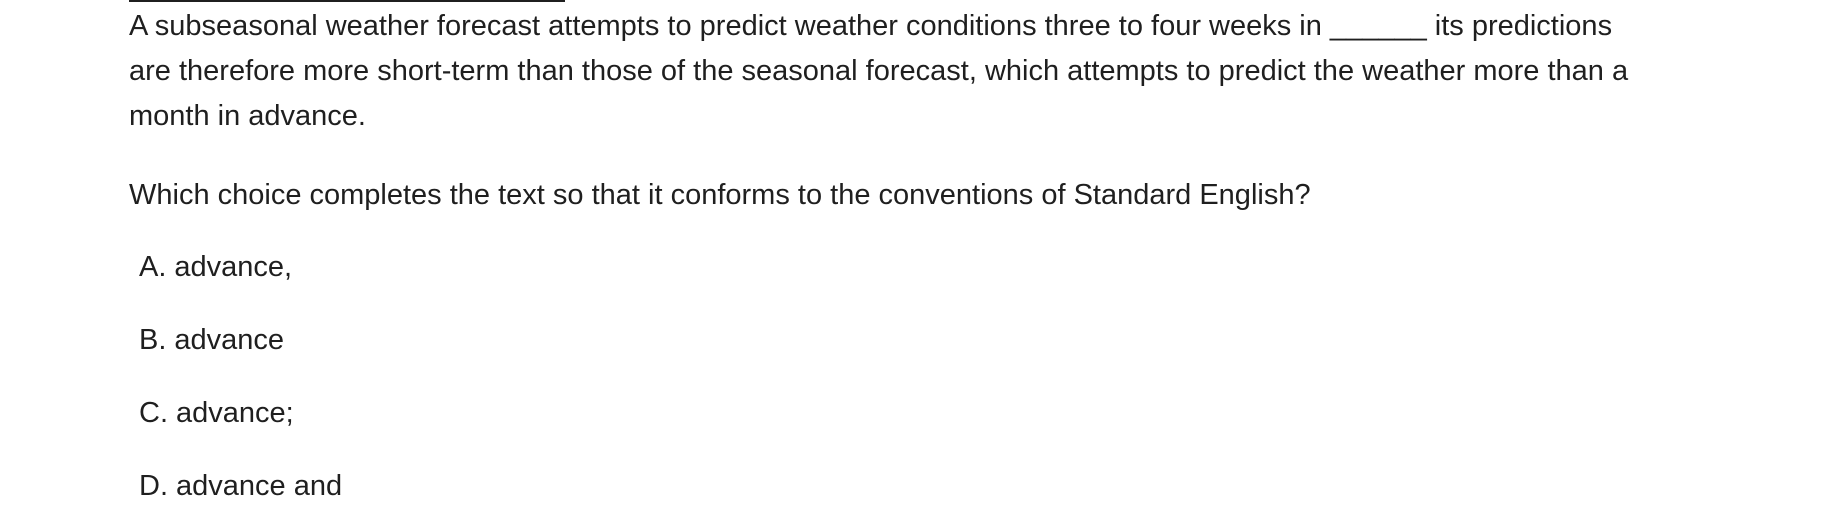 This screenshot has height=523, width=1836. I want to click on choice-text: advance;, so click(235, 413).